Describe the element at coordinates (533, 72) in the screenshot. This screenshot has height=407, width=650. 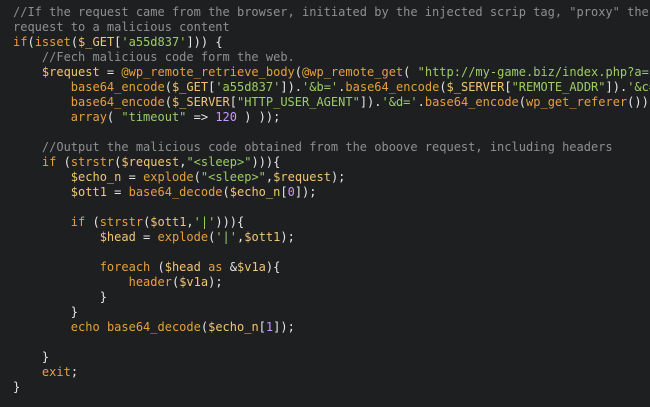
I see `code-token-string: "http://my-game.biz/index.php?a="` at that location.